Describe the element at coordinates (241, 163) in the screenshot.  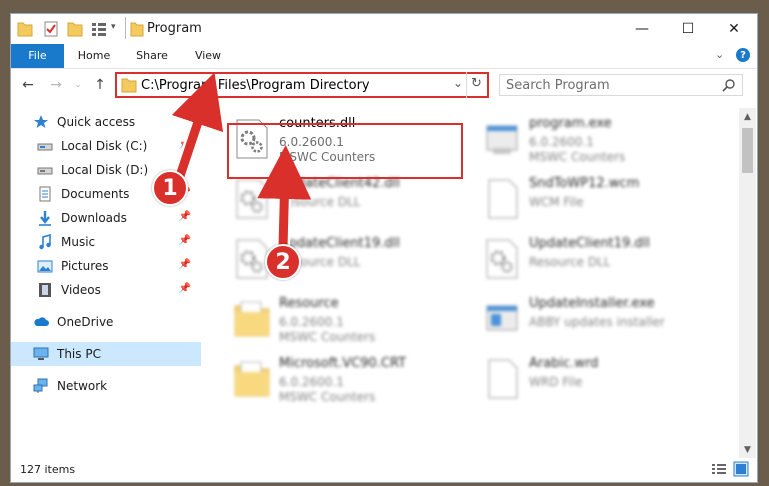
I see `annotation-arrows` at that location.